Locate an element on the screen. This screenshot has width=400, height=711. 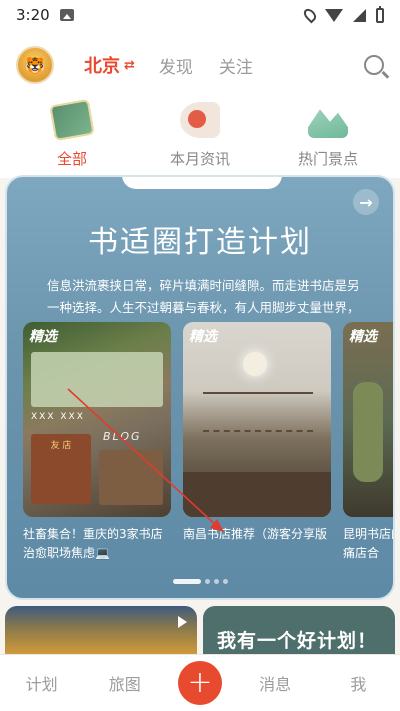
video-preview-card is located at coordinates (101, 631).